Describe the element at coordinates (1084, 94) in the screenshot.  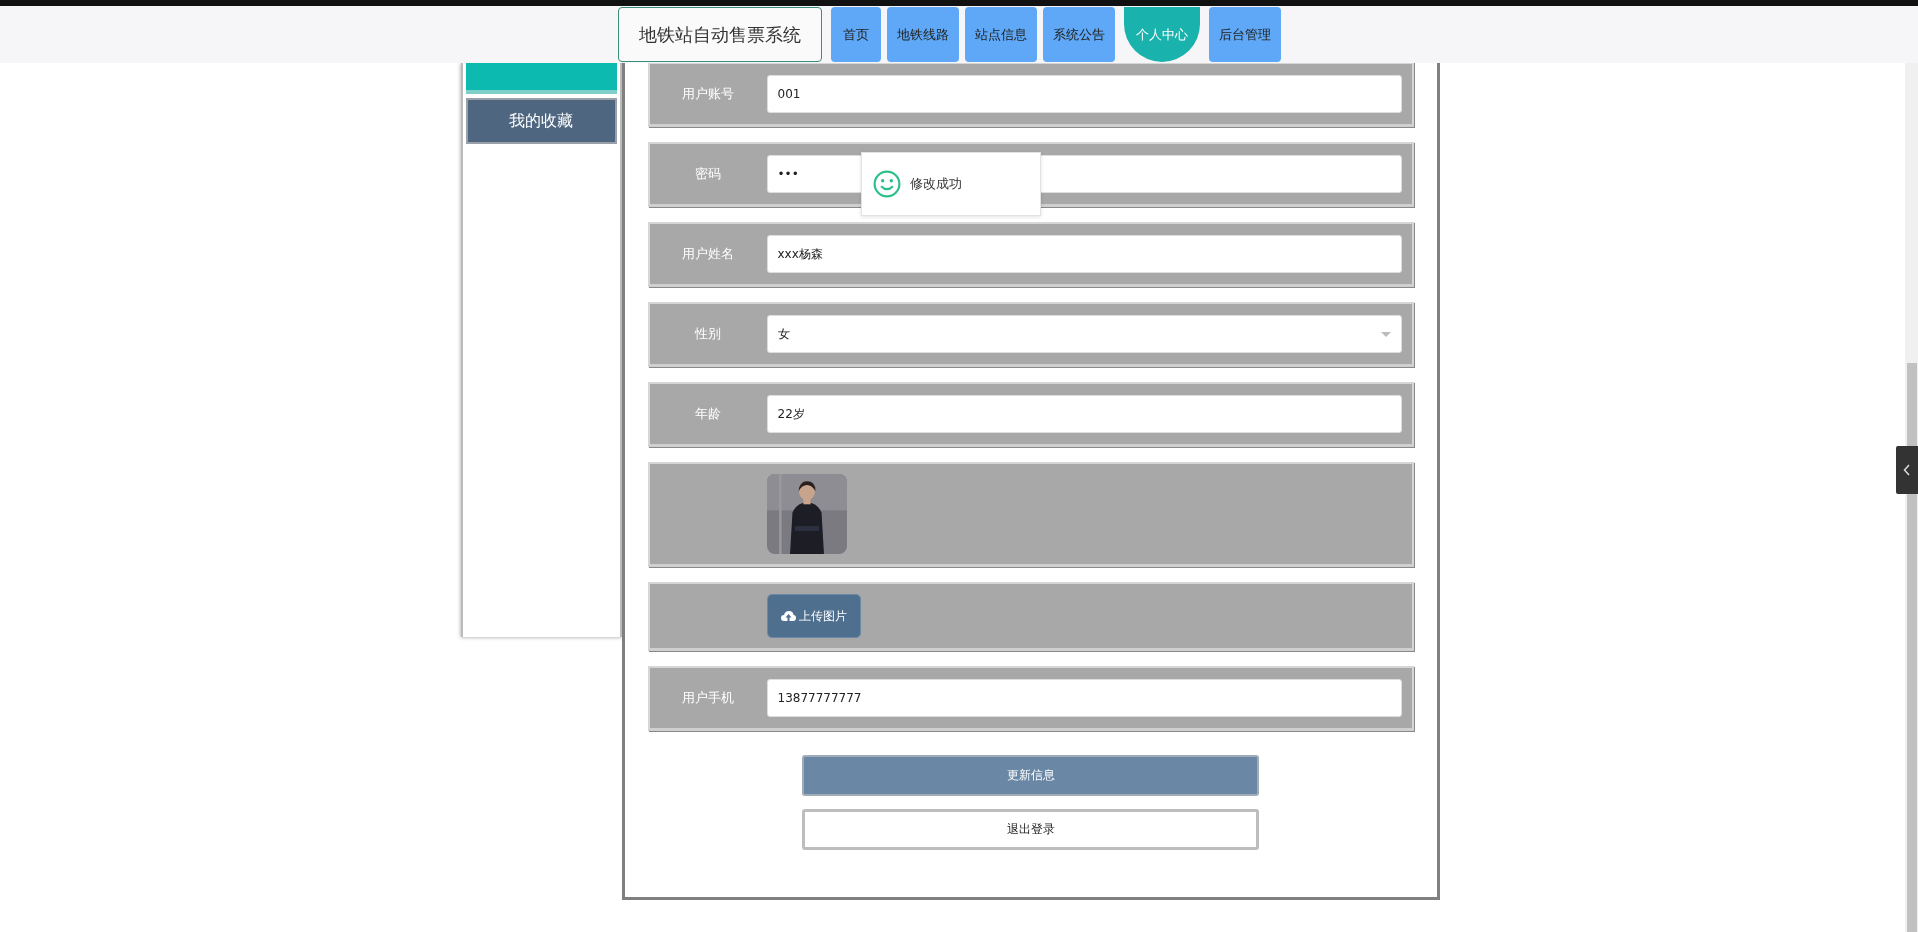
I see `input-field: 001` at that location.